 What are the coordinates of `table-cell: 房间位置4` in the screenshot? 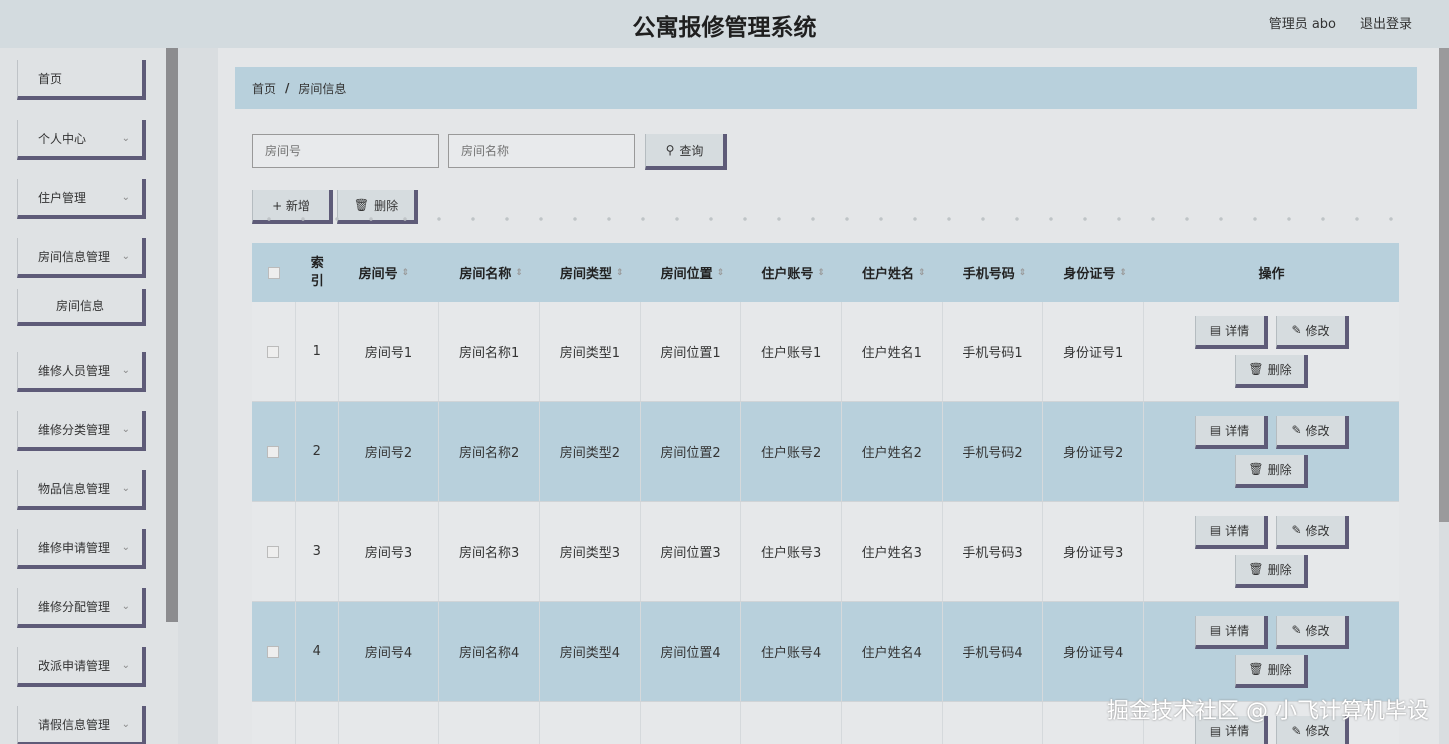 It's located at (691, 651).